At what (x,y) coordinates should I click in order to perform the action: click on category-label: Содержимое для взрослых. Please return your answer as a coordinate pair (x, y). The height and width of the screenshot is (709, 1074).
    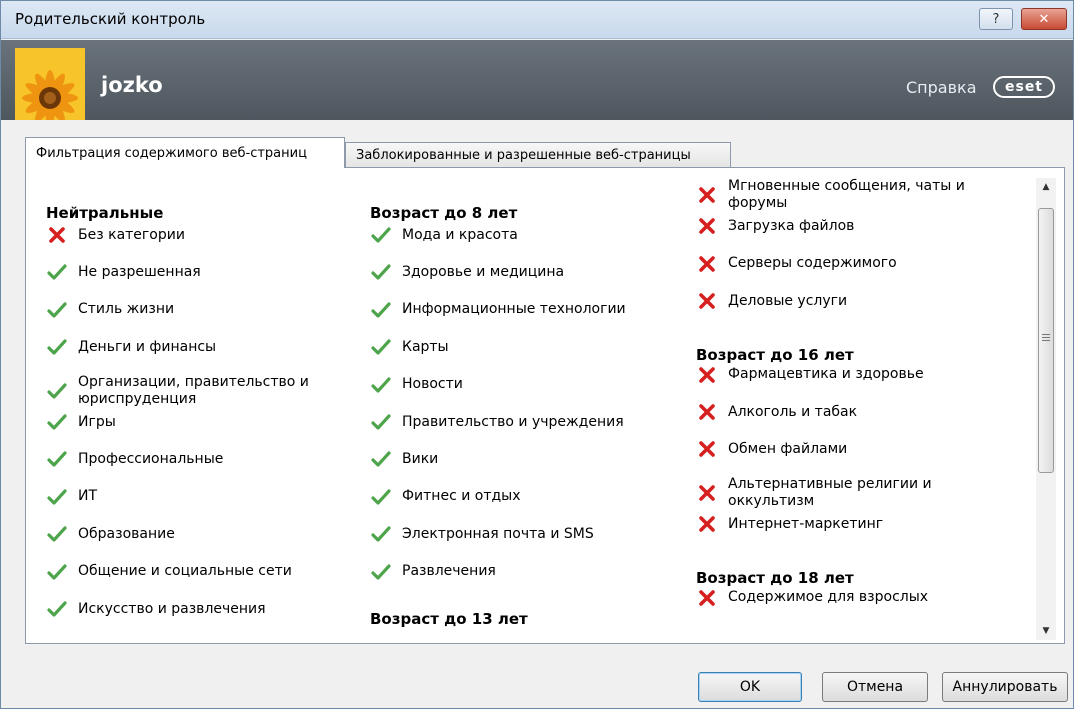
    Looking at the image, I should click on (828, 597).